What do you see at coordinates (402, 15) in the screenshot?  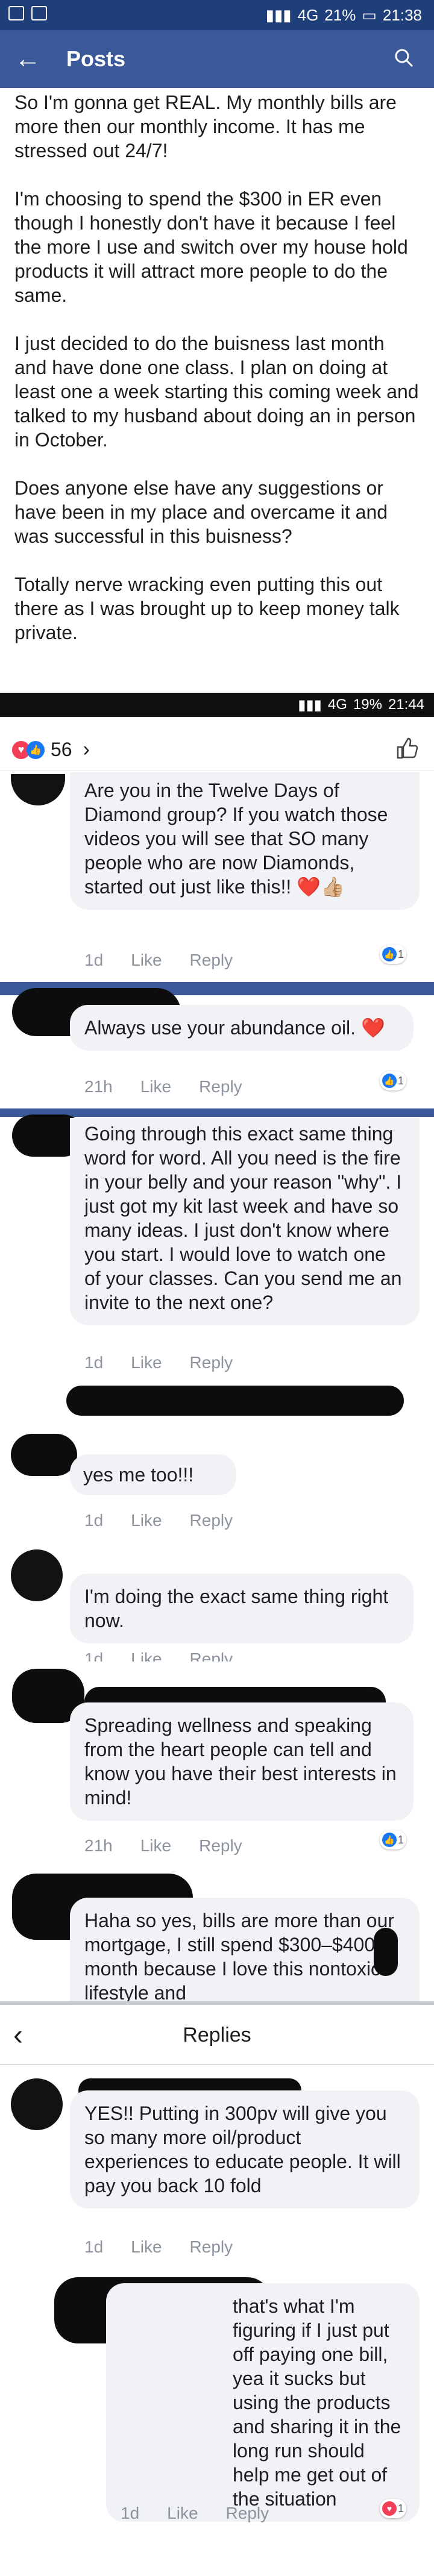 I see `clock: 21:38` at bounding box center [402, 15].